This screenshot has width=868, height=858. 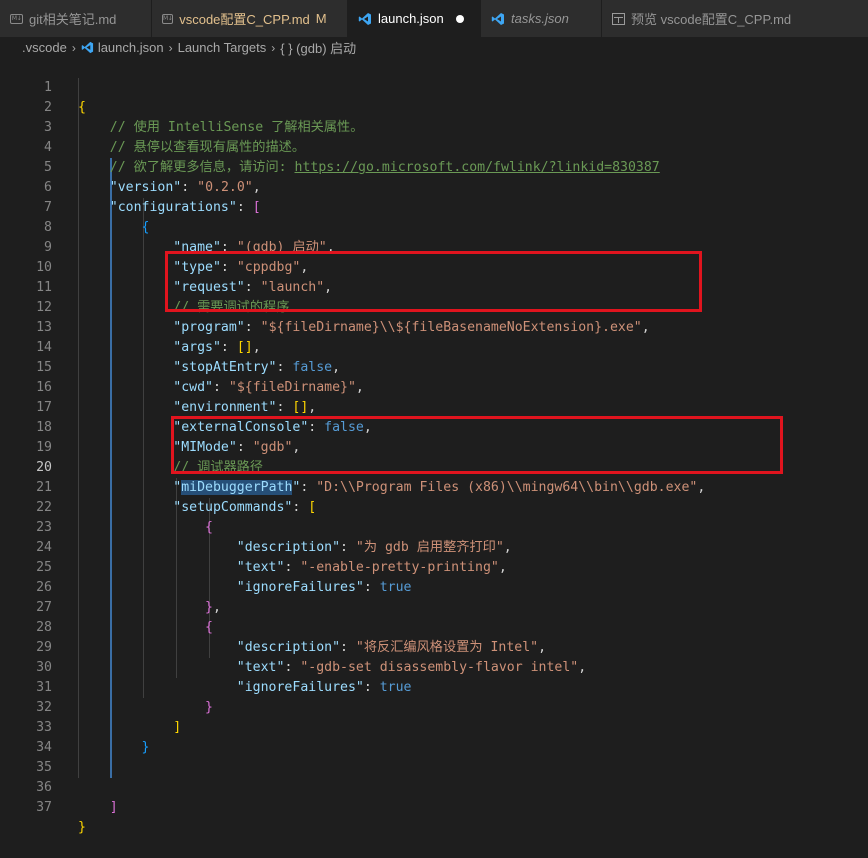 What do you see at coordinates (459, 18) in the screenshot?
I see `unsaved-dot-icon` at bounding box center [459, 18].